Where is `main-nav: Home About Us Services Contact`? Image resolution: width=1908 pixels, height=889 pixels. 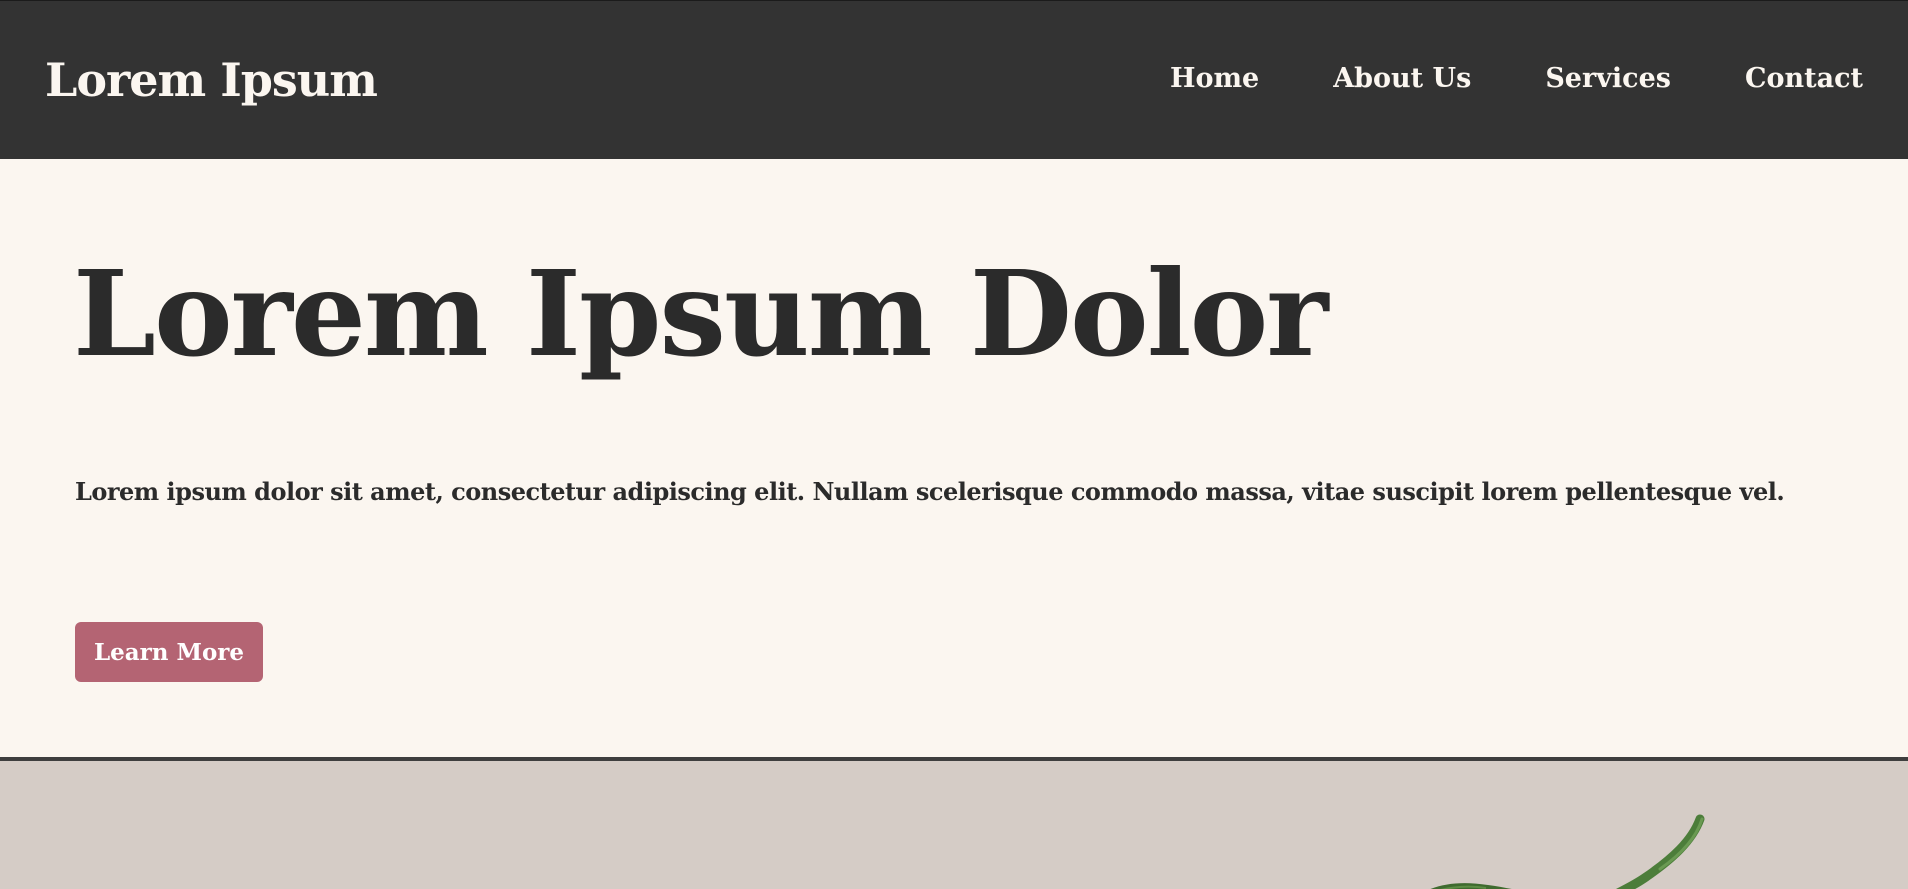
main-nav: Home About Us Services Contact is located at coordinates (1516, 78).